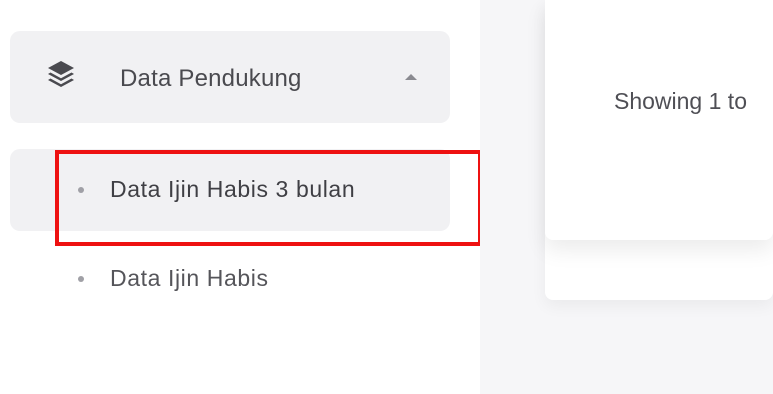 This screenshot has width=773, height=394. What do you see at coordinates (233, 189) in the screenshot?
I see `sidebar-item-label: Data Ijin Habis 3 bulan` at bounding box center [233, 189].